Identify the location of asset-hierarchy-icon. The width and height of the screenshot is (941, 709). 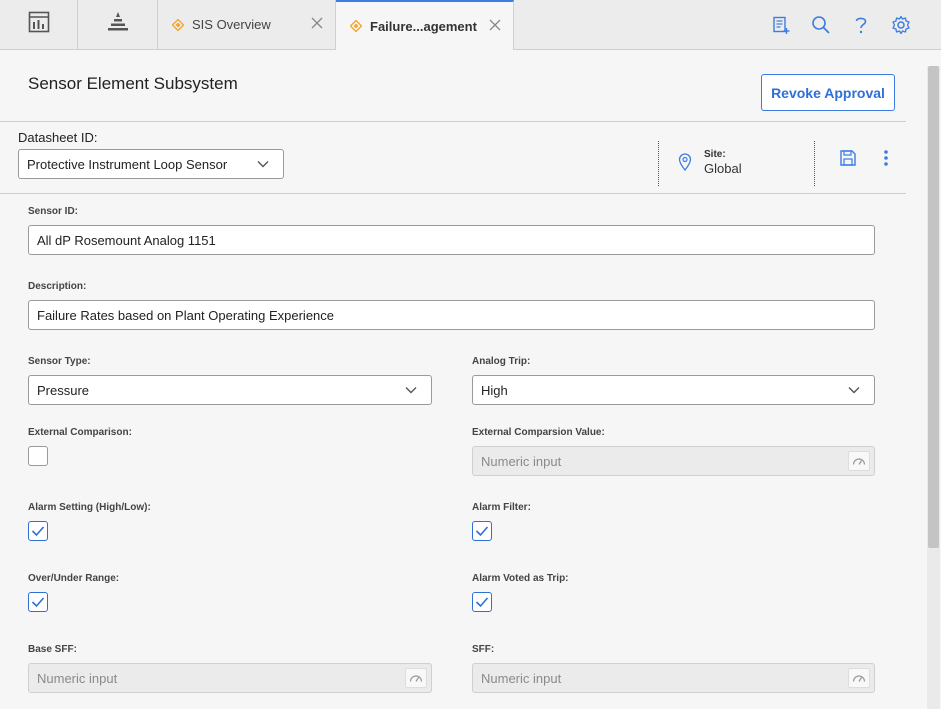
(118, 24).